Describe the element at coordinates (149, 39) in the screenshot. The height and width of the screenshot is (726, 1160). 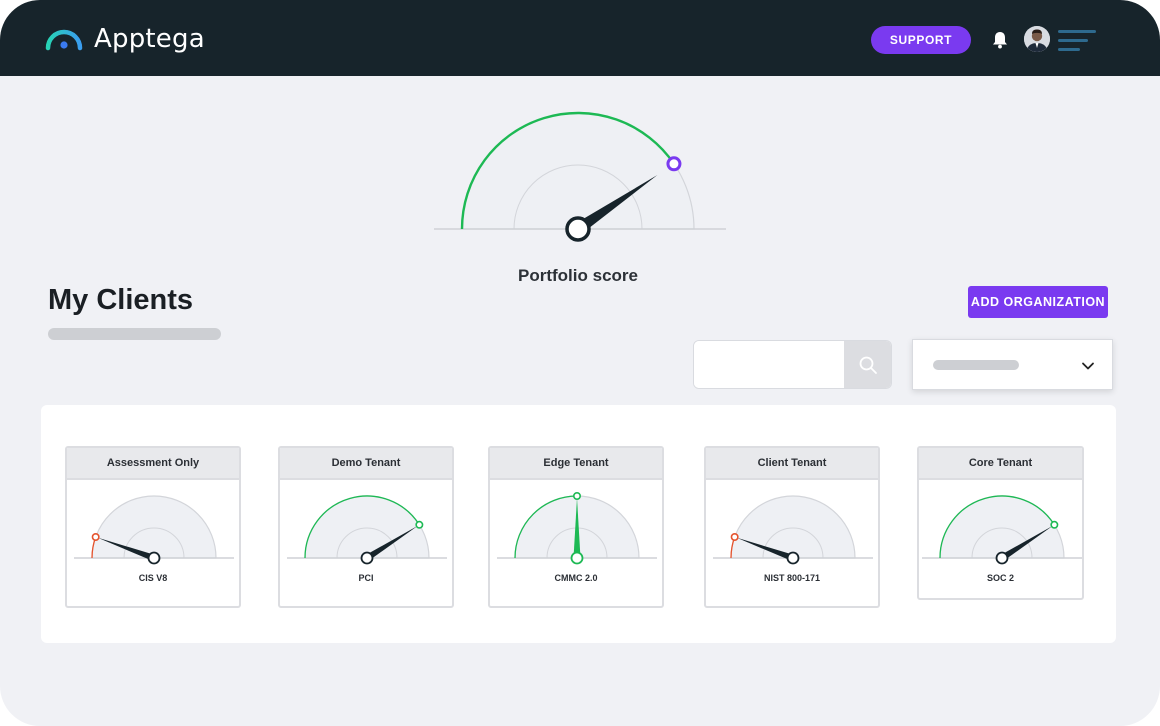
I see `brand-name: Apptega` at that location.